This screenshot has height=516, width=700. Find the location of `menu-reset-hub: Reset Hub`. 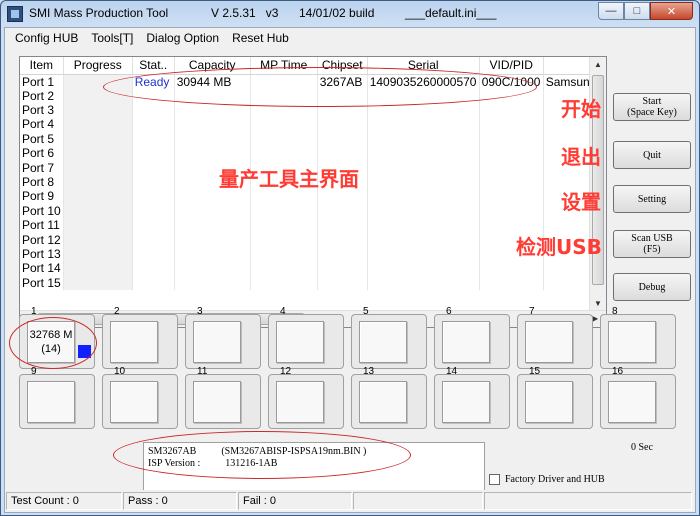

menu-reset-hub: Reset Hub is located at coordinates (261, 38).